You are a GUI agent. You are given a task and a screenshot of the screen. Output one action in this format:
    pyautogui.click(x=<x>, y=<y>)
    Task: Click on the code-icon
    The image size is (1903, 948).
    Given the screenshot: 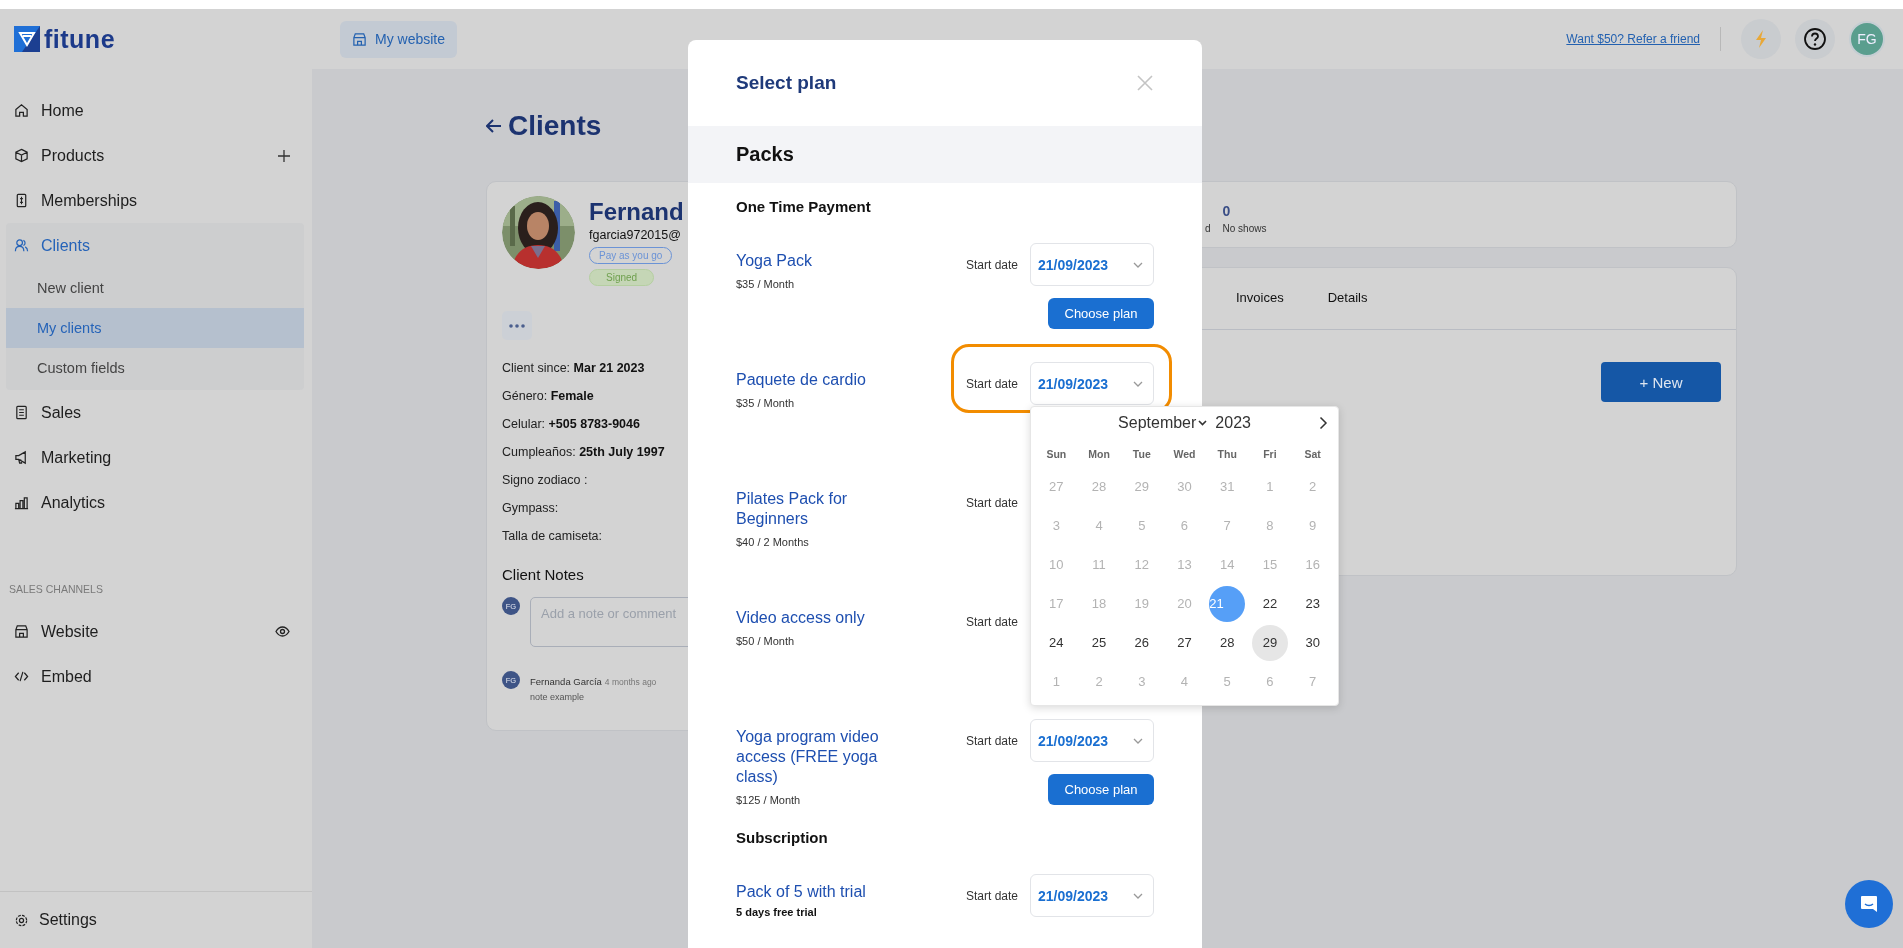 What is the action you would take?
    pyautogui.click(x=21, y=676)
    